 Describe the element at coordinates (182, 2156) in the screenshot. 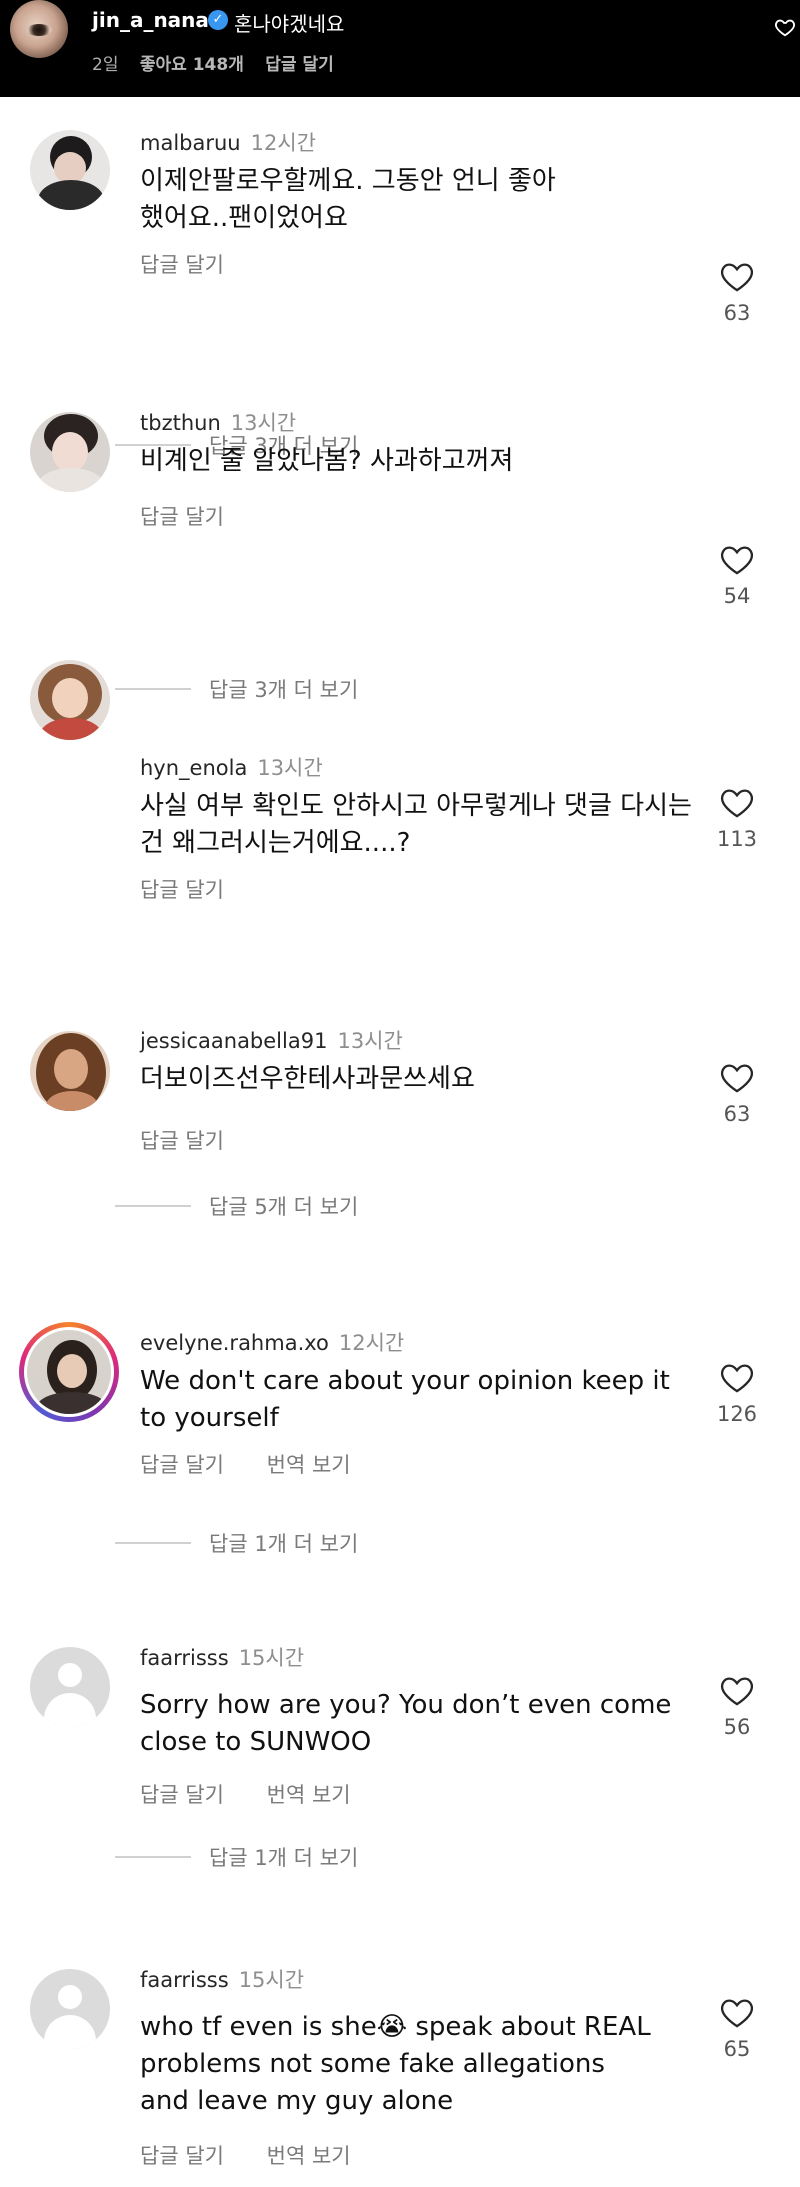

I see `reply-button: 답글 달기` at that location.